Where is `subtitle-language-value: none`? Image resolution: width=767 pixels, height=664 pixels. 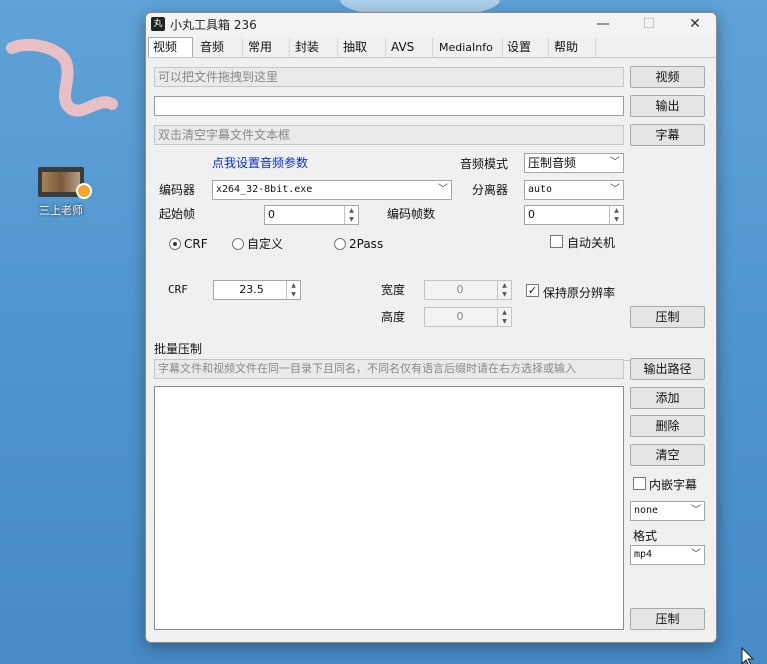 subtitle-language-value: none is located at coordinates (646, 510).